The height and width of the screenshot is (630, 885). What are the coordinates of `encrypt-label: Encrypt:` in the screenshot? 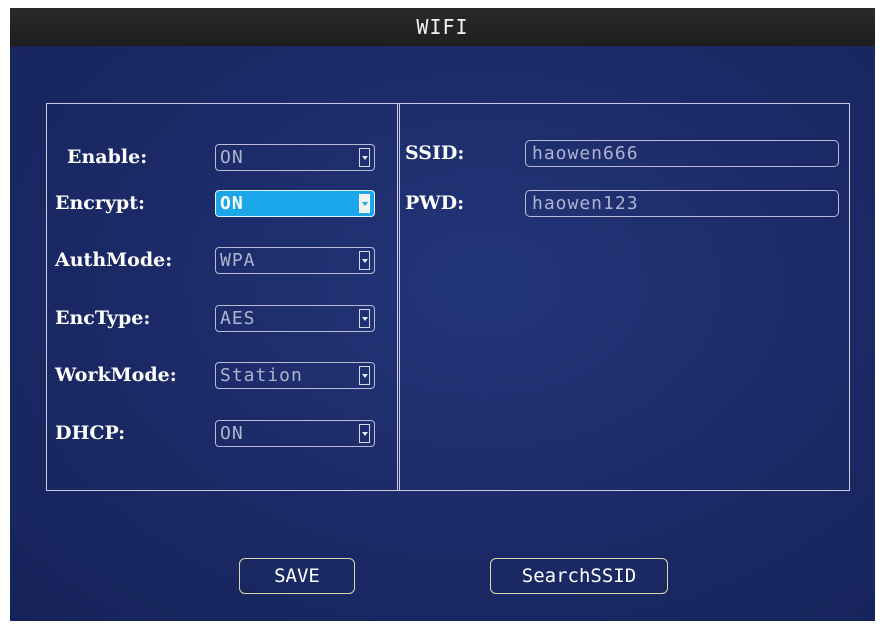 It's located at (100, 203).